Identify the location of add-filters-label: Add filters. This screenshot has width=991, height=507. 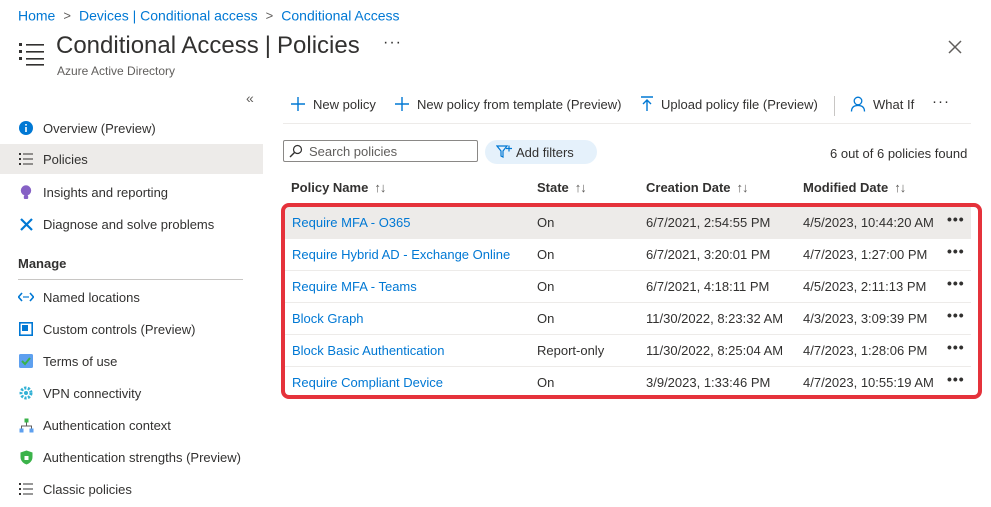
(545, 152).